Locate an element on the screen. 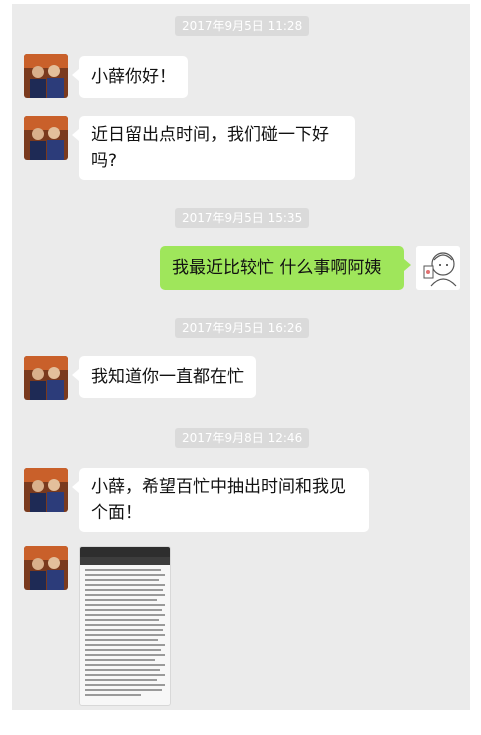 The width and height of the screenshot is (481, 735). message-bubble: 小薛，希望百忙中抽出时间和我见 个面！ is located at coordinates (220, 500).